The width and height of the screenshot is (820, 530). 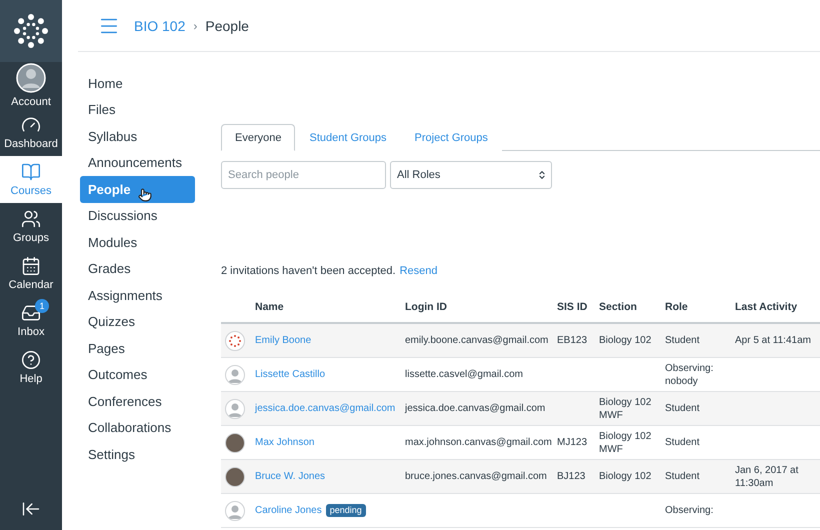 What do you see at coordinates (137, 321) in the screenshot?
I see `course-nav-item: Quizzes` at bounding box center [137, 321].